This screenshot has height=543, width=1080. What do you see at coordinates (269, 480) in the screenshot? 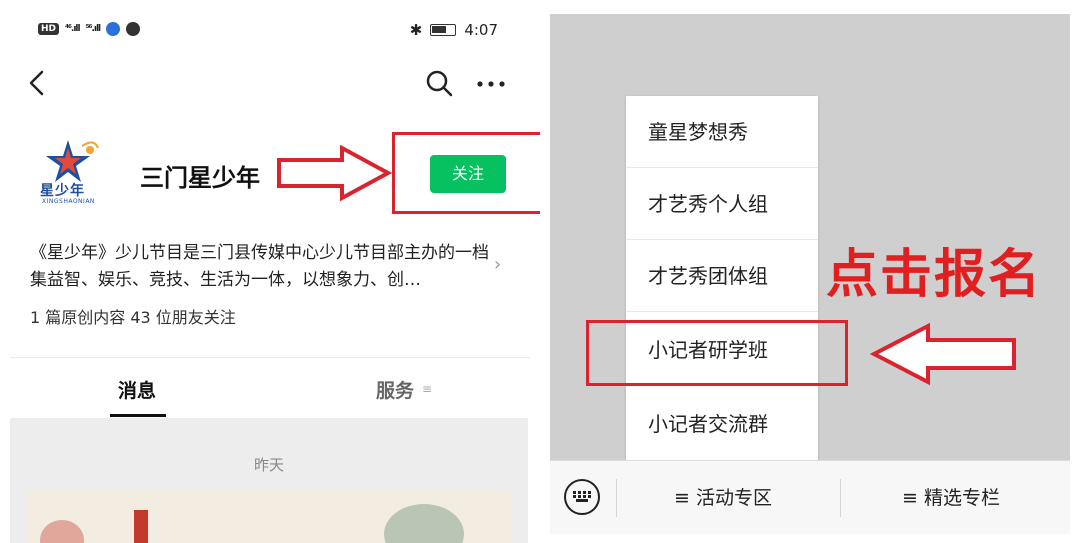
I see `message-feed: 昨天` at bounding box center [269, 480].